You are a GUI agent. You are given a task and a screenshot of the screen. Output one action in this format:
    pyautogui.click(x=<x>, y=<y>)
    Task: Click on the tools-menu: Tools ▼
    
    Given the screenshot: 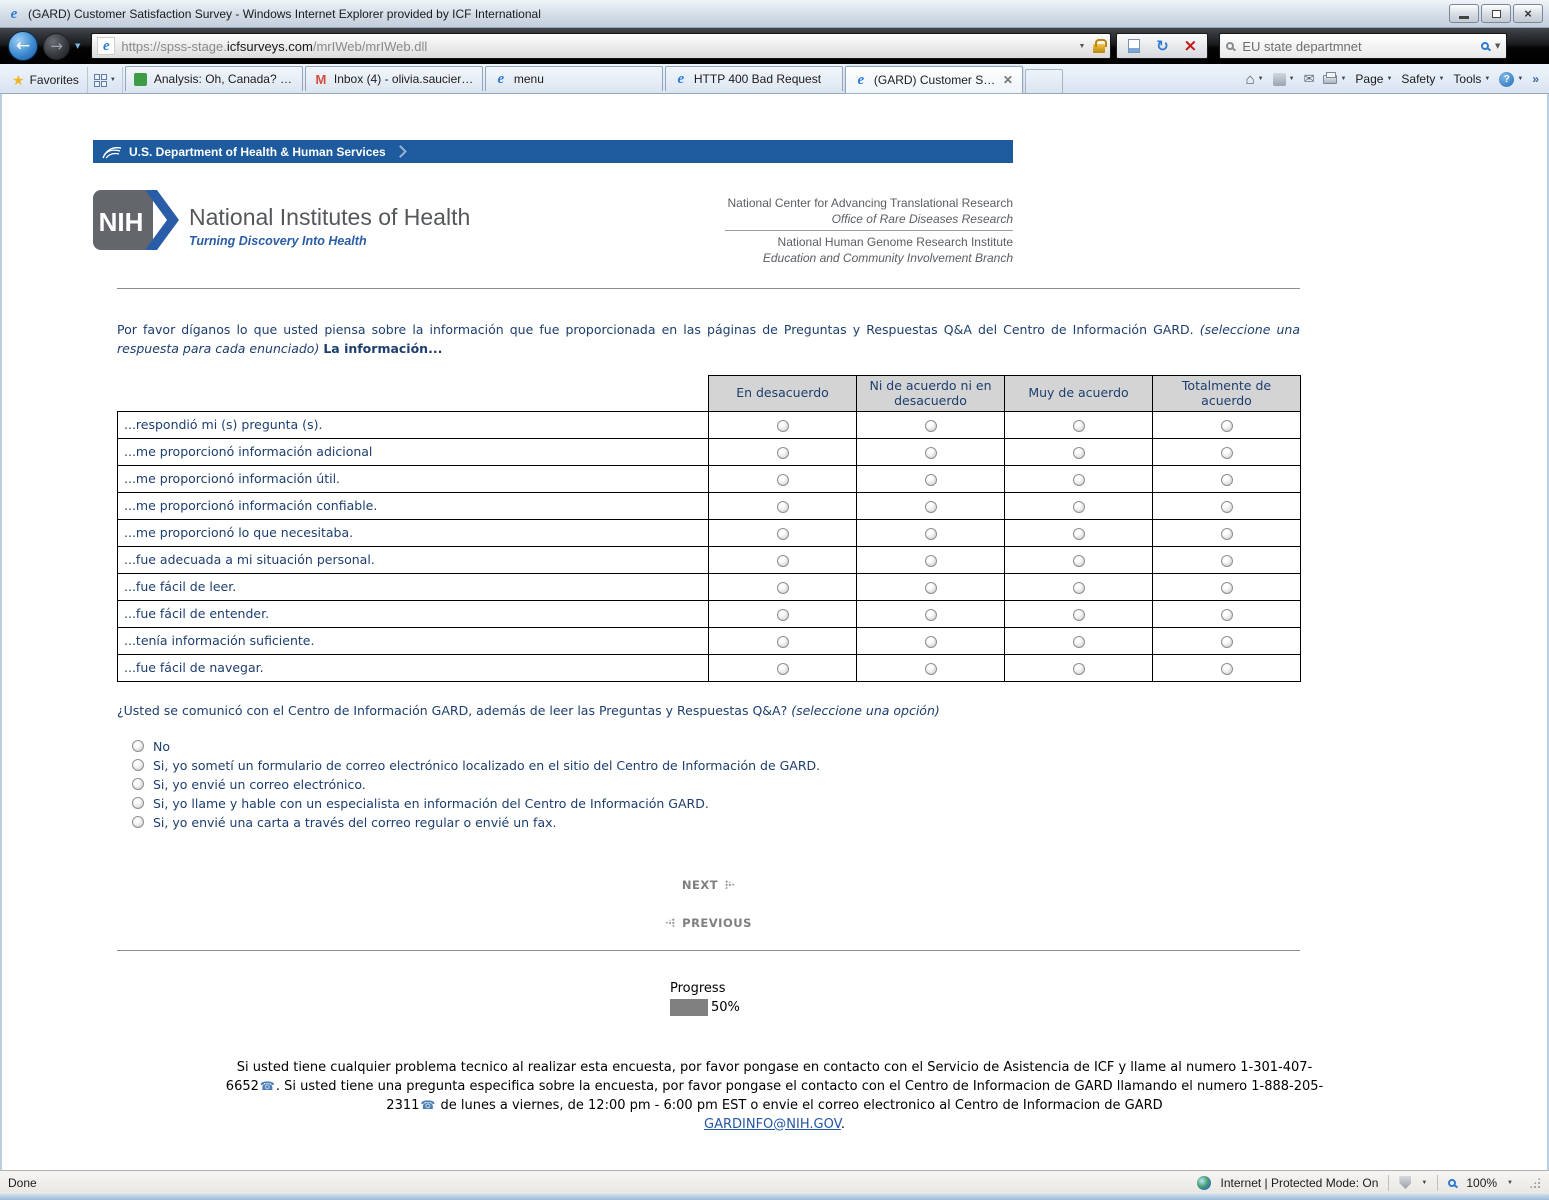 What is the action you would take?
    pyautogui.click(x=1471, y=79)
    